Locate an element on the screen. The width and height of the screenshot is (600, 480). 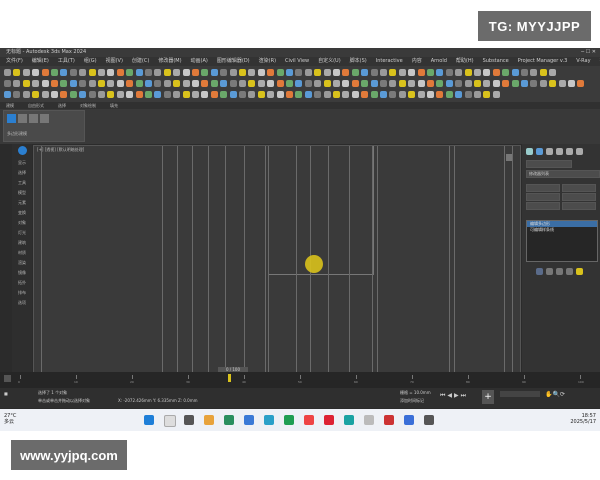
menu-item: Interactive is located at coordinates (389, 61).